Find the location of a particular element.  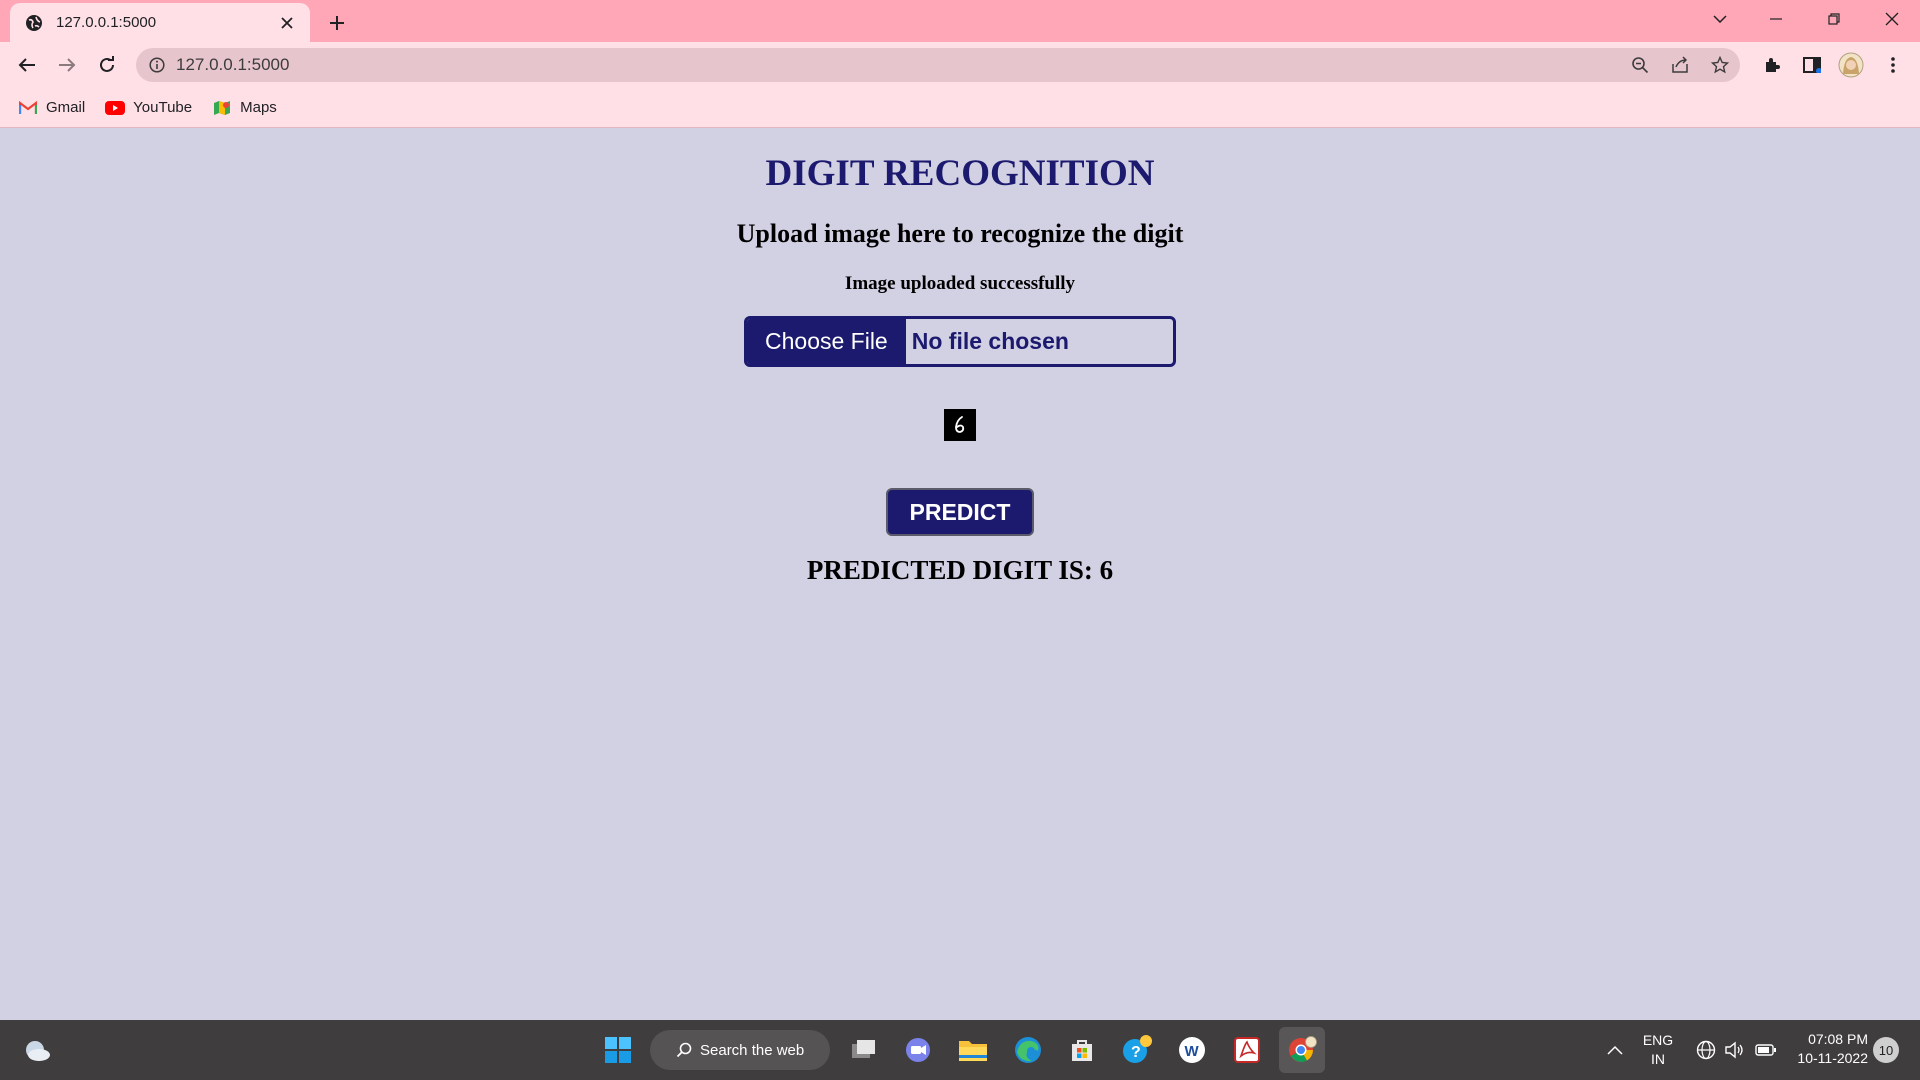

tab-strip: 127.0.0.1:5000 is located at coordinates (960, 21).